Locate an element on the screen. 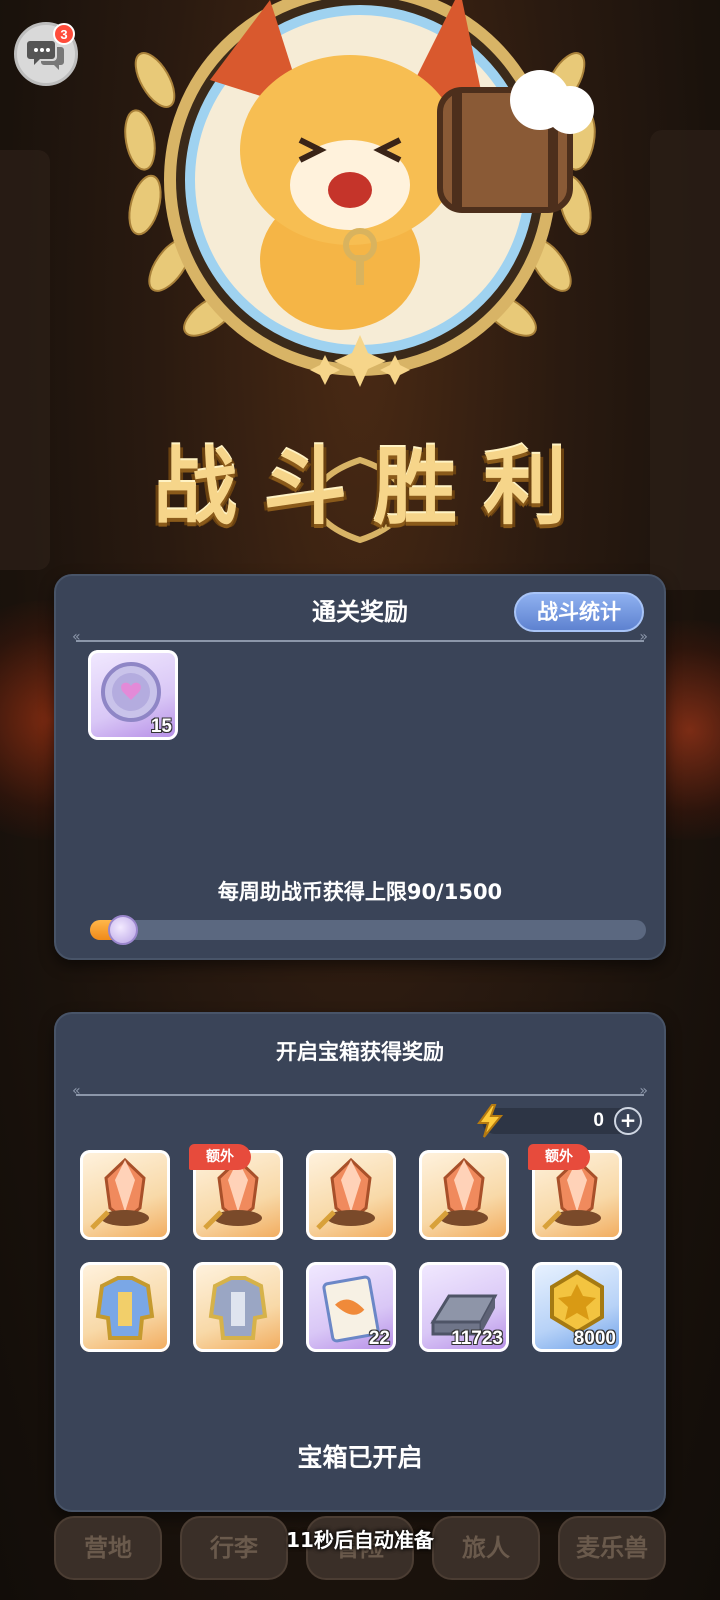 The height and width of the screenshot is (1600, 720). chest-reward-item: 11723 is located at coordinates (464, 1307).